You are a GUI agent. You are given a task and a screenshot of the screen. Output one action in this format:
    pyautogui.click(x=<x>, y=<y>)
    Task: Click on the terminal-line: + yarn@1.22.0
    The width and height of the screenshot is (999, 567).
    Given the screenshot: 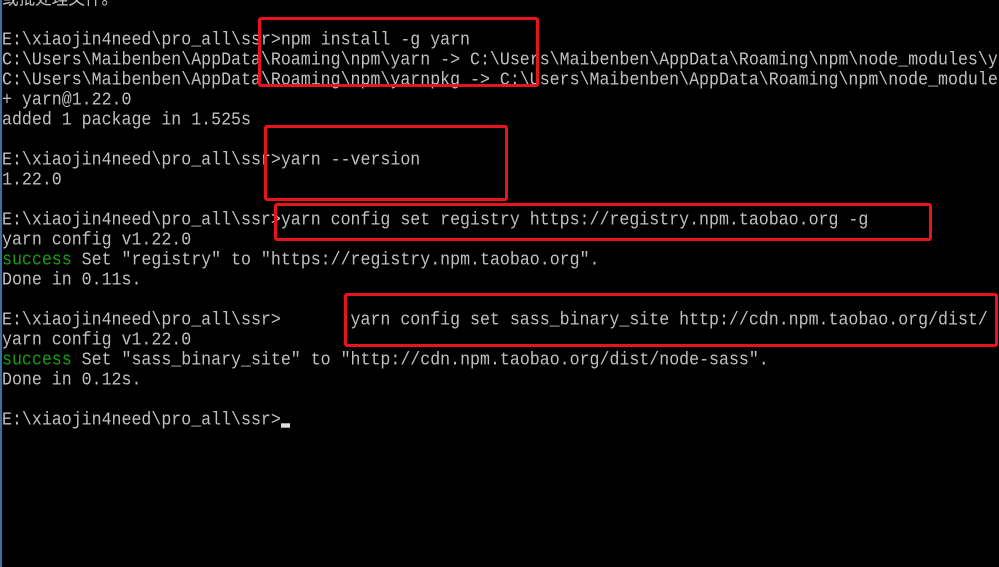 What is the action you would take?
    pyautogui.click(x=67, y=99)
    